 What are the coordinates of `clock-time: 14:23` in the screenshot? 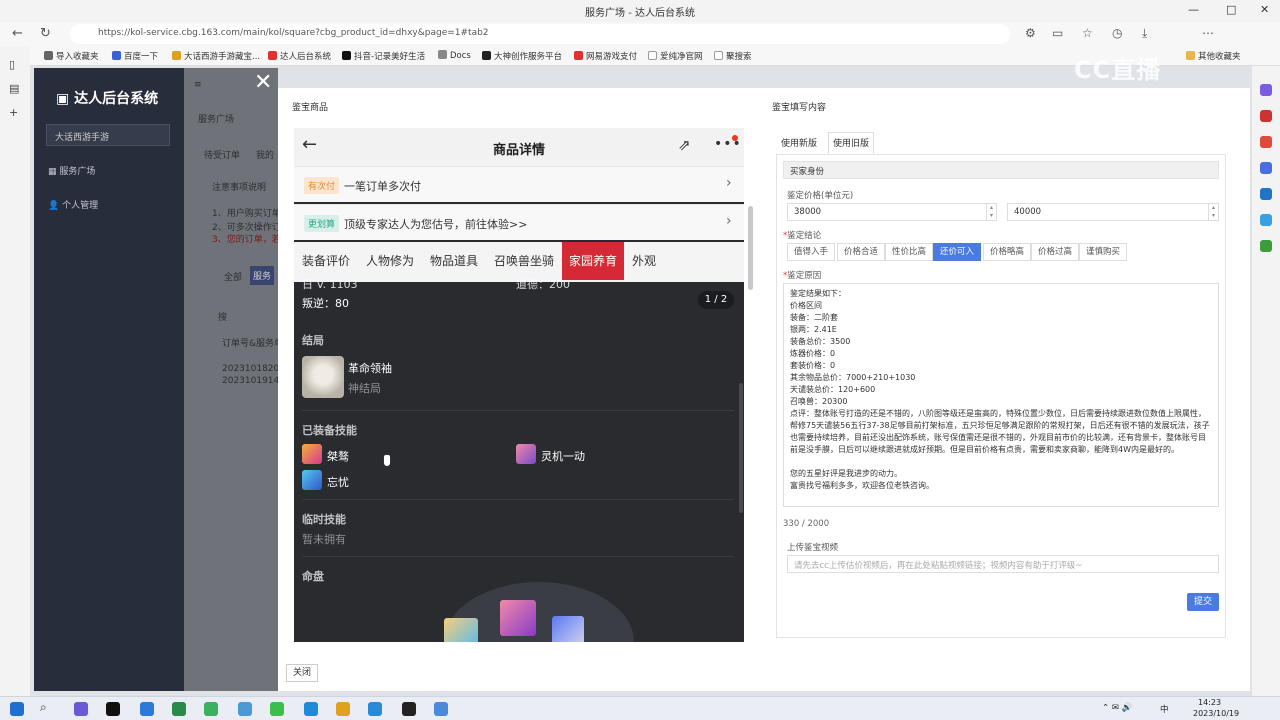 It's located at (1209, 702).